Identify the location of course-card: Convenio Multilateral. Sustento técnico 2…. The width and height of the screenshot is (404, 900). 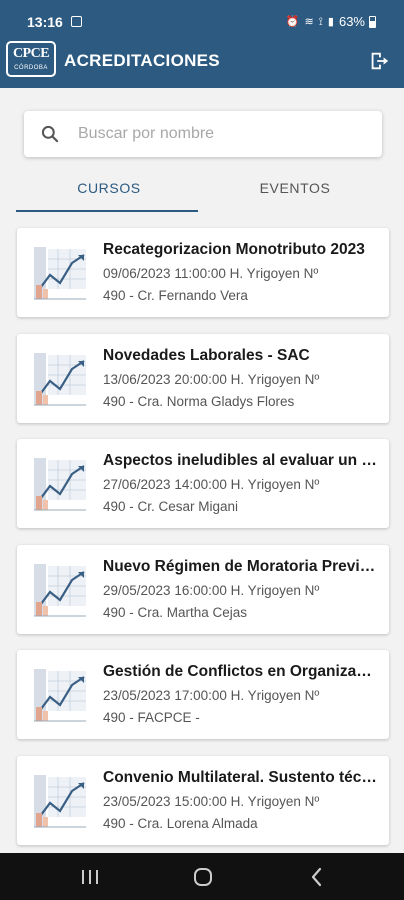
(203, 800).